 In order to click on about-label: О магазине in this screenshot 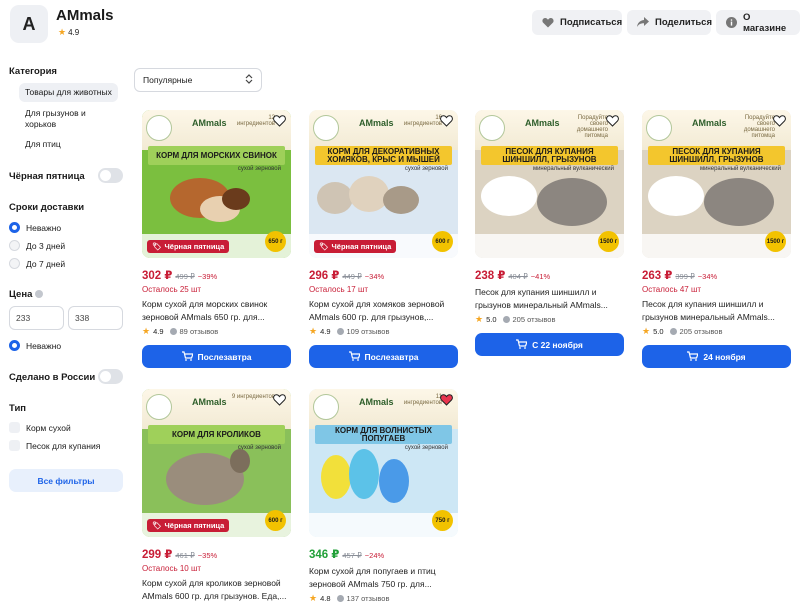, I will do `click(765, 22)`.